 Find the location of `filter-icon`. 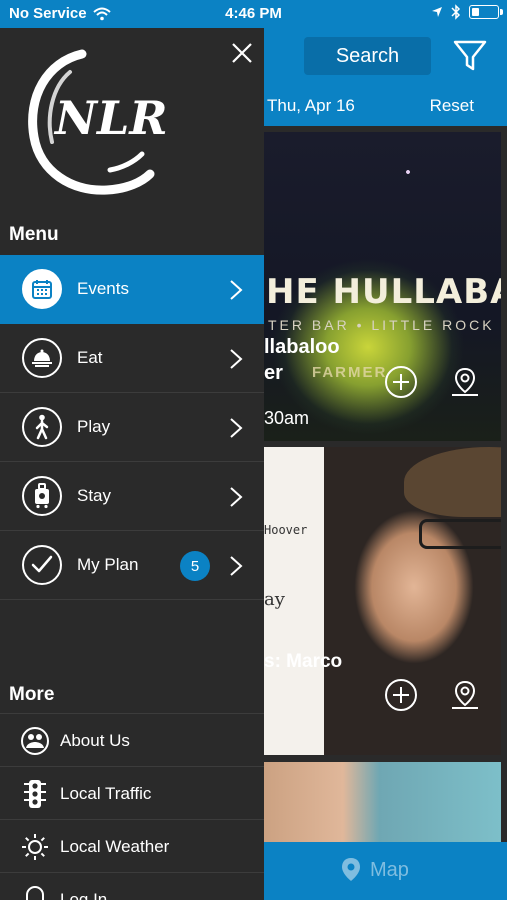

filter-icon is located at coordinates (470, 56).